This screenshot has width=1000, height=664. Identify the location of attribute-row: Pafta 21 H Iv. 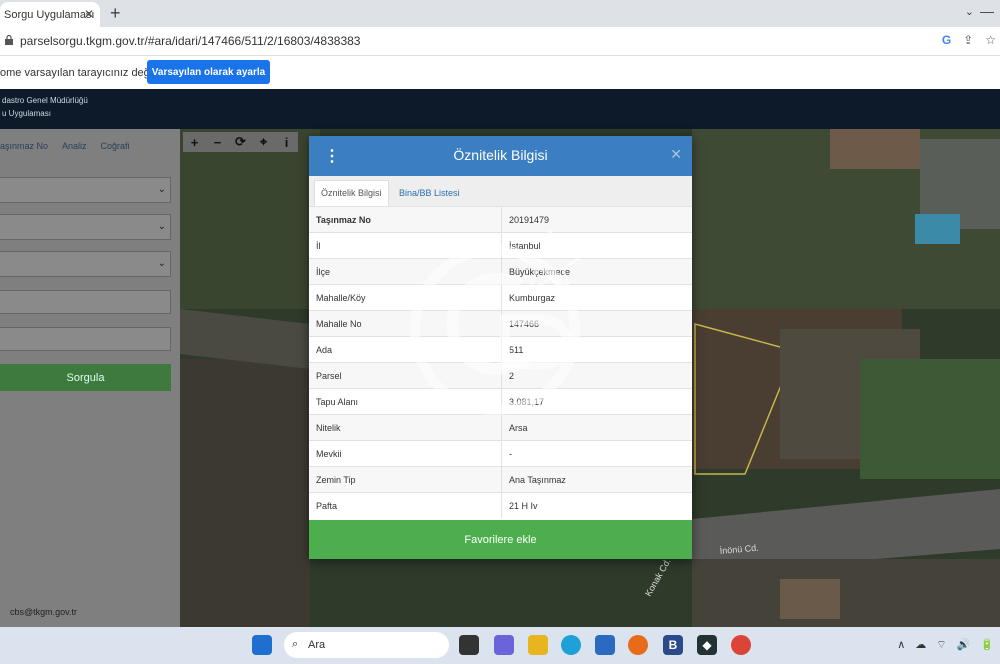
(500, 505).